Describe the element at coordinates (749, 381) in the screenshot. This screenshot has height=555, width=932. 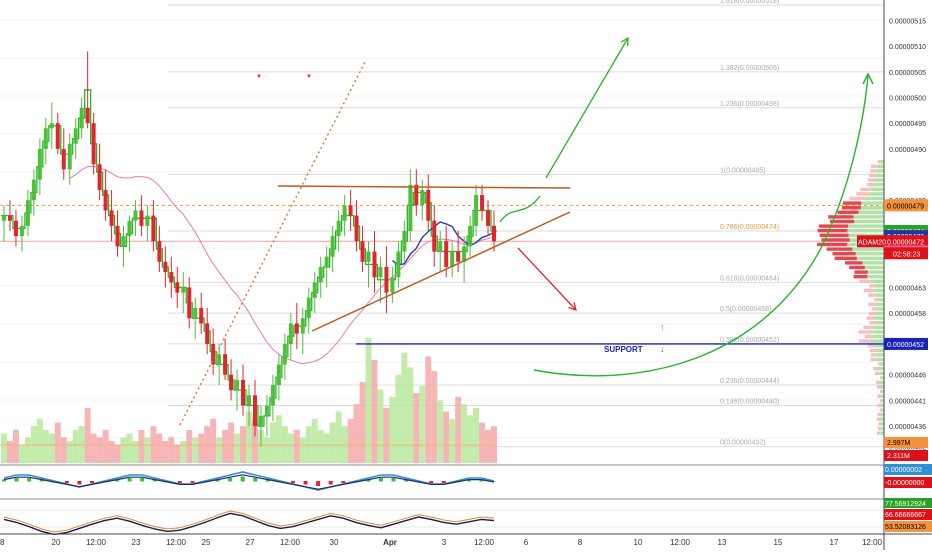
I see `fib-label: 0.236(0.00000444)` at that location.